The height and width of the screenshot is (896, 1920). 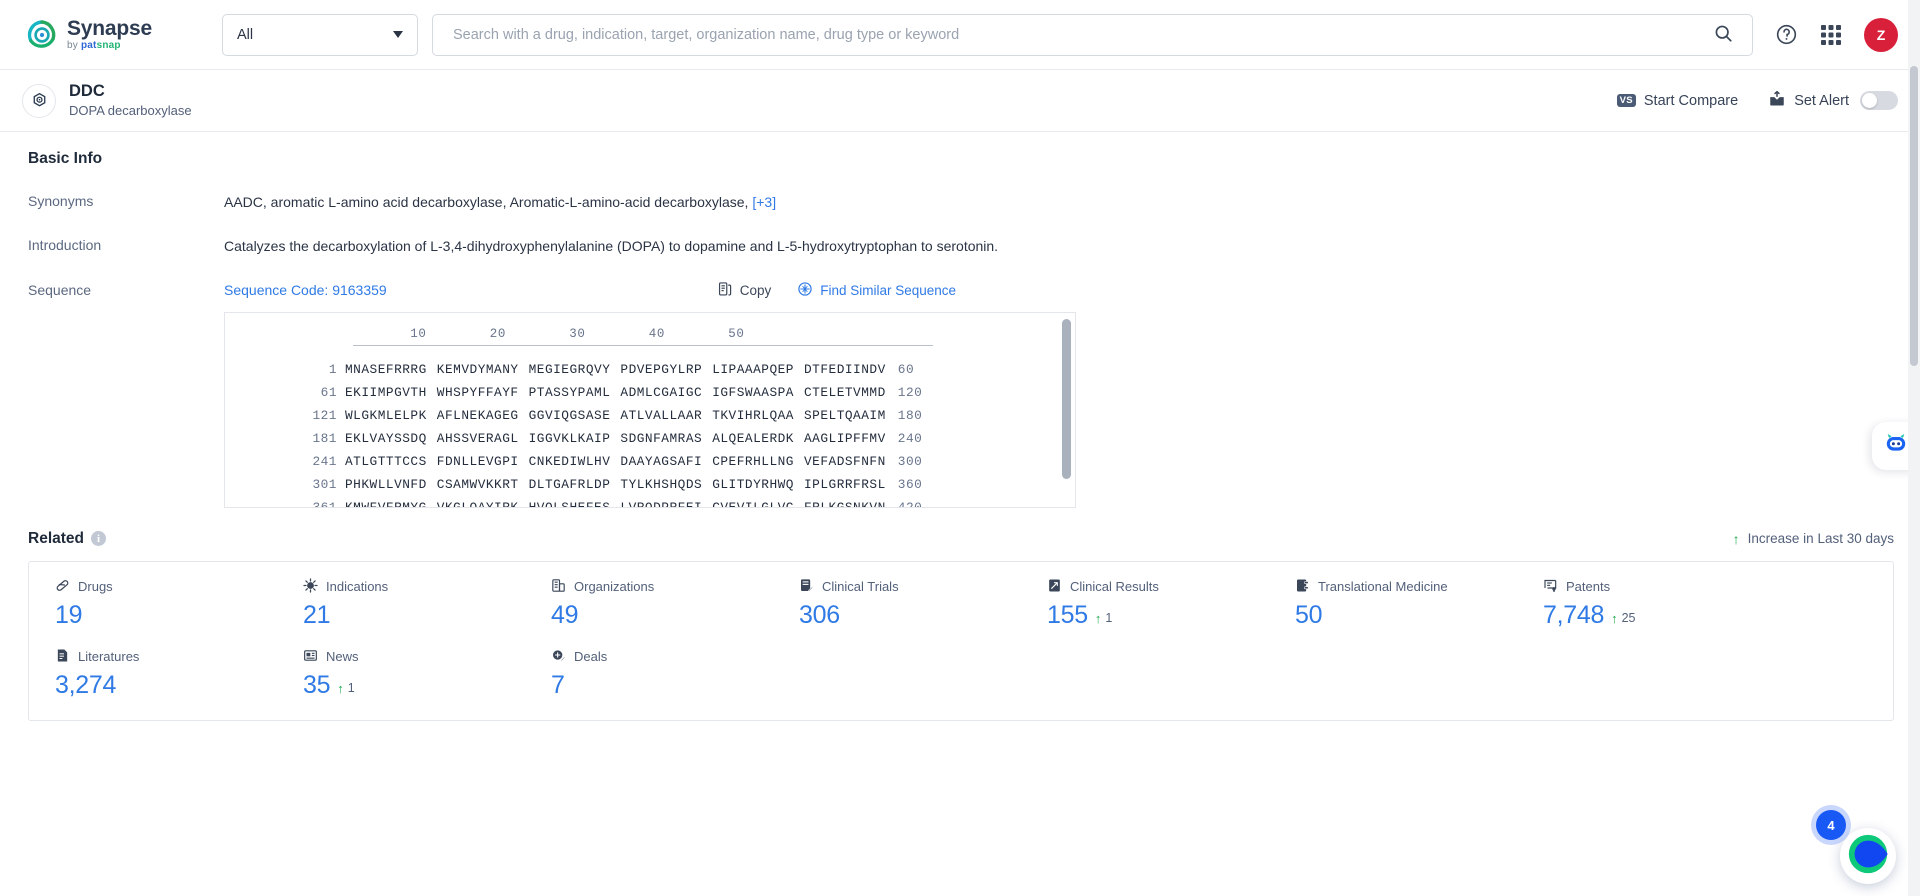 What do you see at coordinates (1406, 615) in the screenshot?
I see `stat-value-row: 50` at bounding box center [1406, 615].